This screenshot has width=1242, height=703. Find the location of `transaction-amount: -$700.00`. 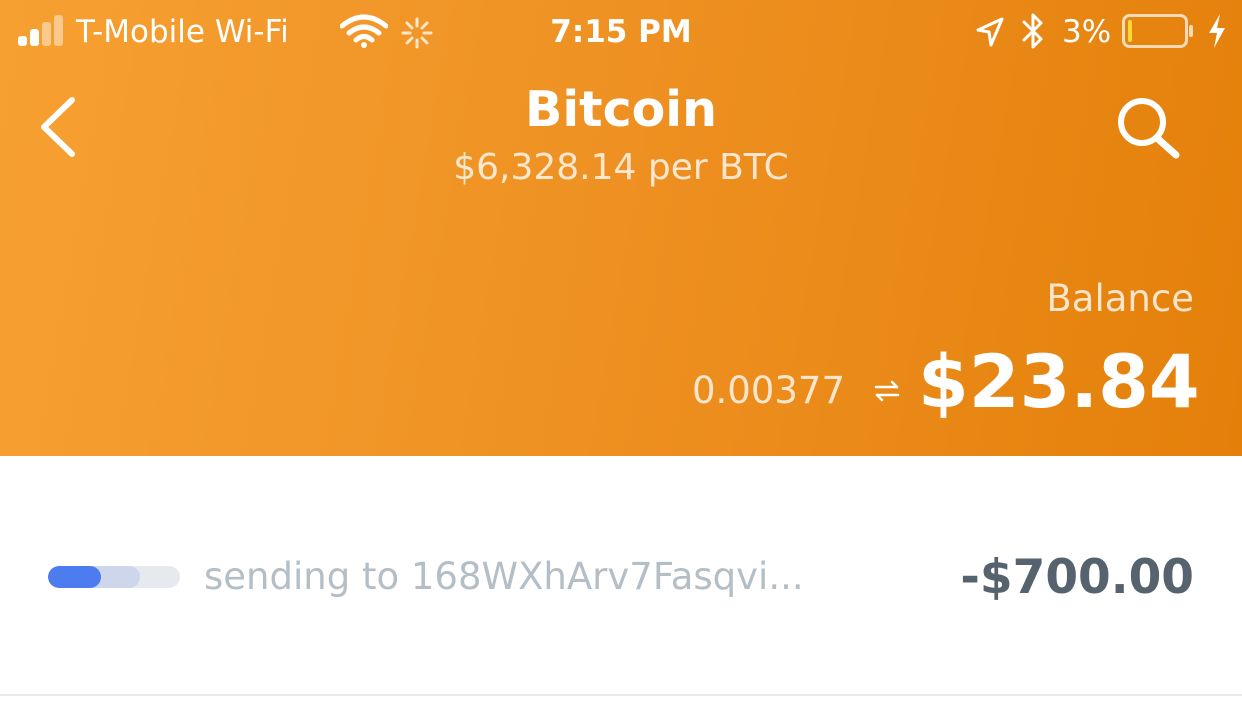

transaction-amount: -$700.00 is located at coordinates (1077, 577).